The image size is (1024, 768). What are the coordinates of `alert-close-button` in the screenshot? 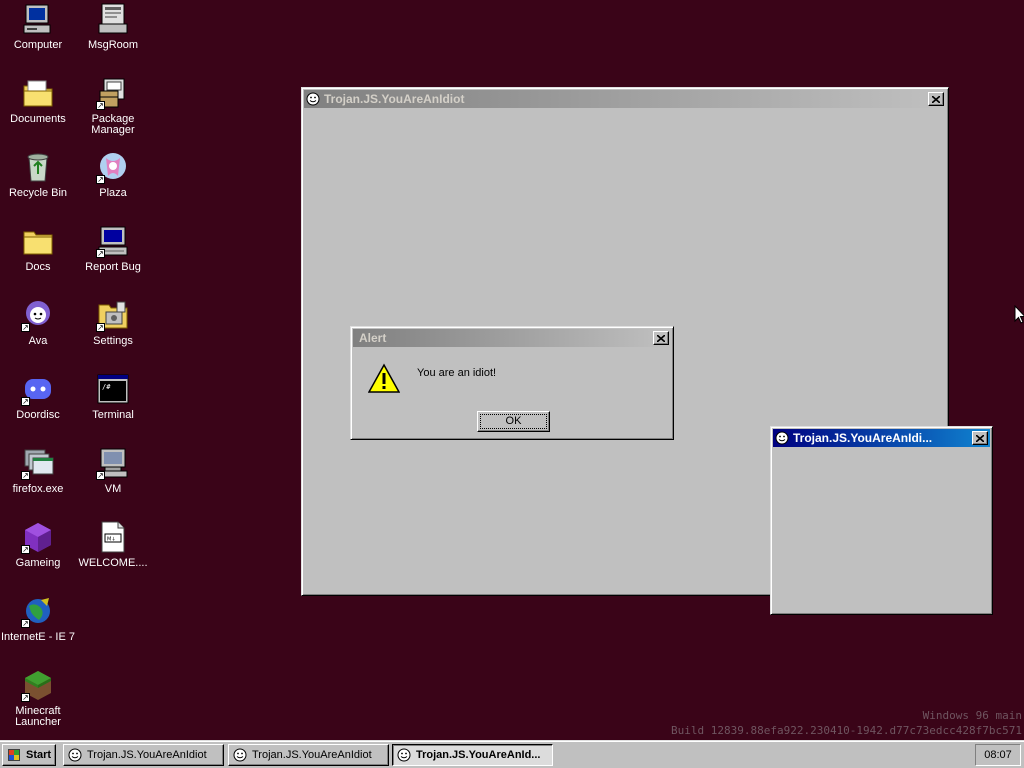 It's located at (661, 338).